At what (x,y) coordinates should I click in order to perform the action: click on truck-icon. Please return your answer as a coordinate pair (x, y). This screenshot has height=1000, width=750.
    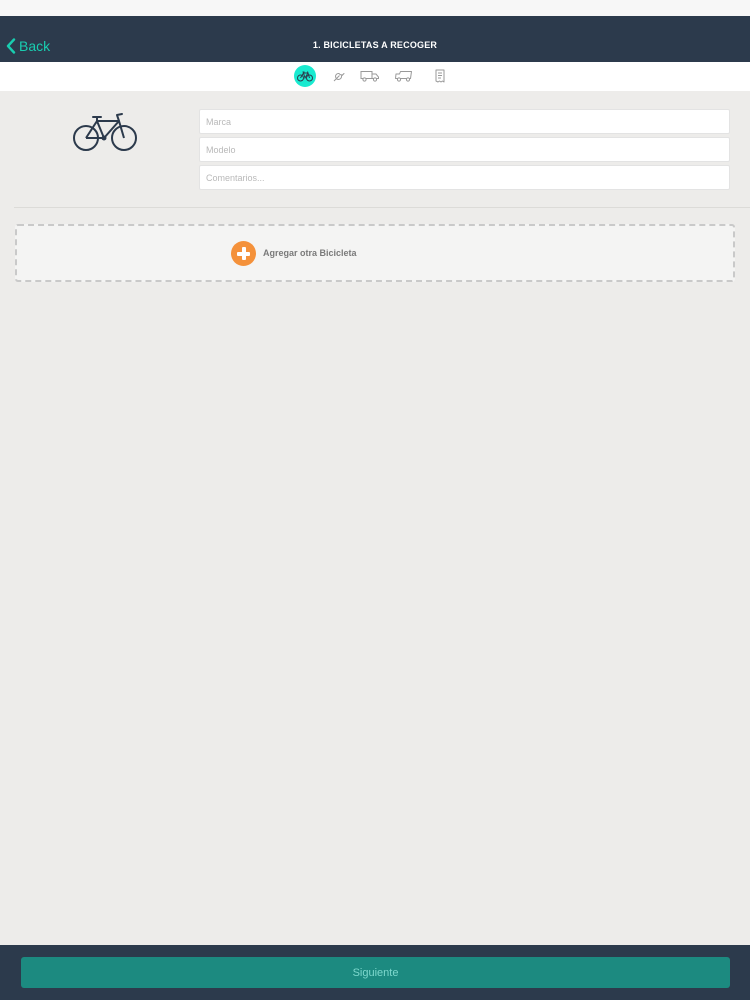
    Looking at the image, I should click on (369, 76).